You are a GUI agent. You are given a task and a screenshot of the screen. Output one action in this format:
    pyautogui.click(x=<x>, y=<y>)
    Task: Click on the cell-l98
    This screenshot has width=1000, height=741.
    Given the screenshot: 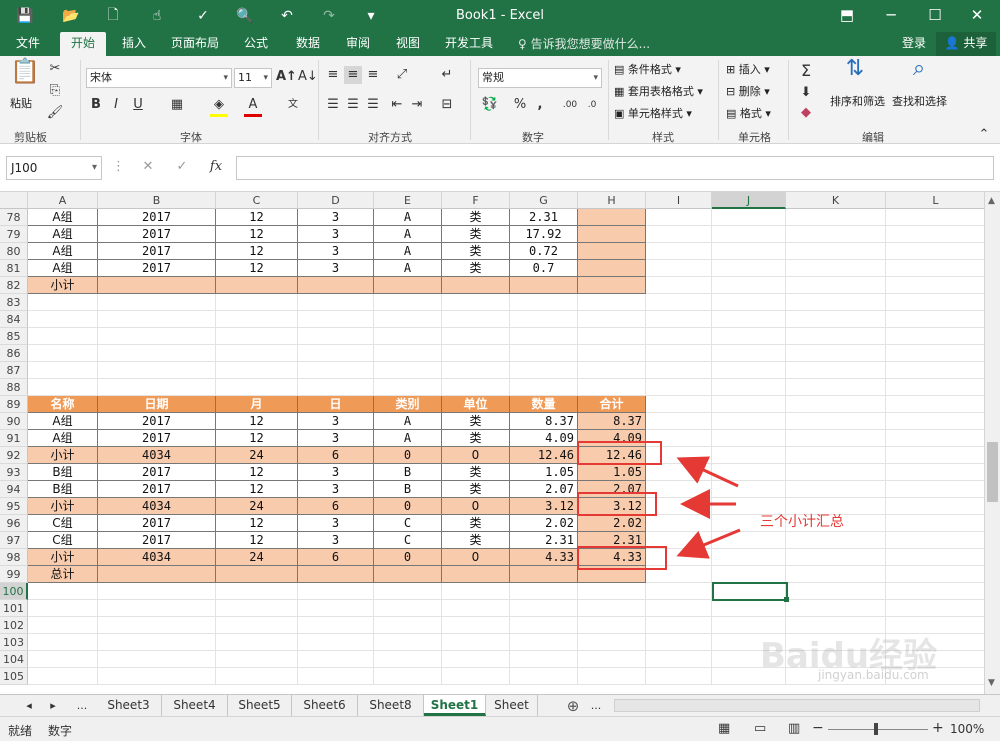 What is the action you would take?
    pyautogui.click(x=935, y=557)
    